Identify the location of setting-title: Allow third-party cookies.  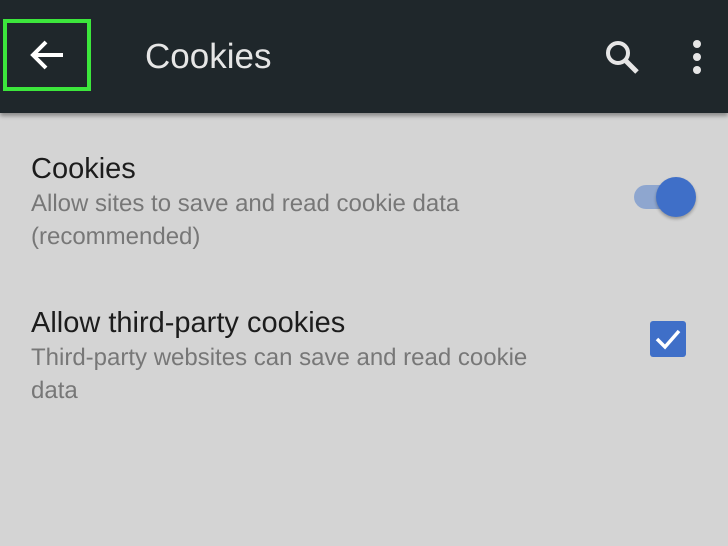
(188, 323).